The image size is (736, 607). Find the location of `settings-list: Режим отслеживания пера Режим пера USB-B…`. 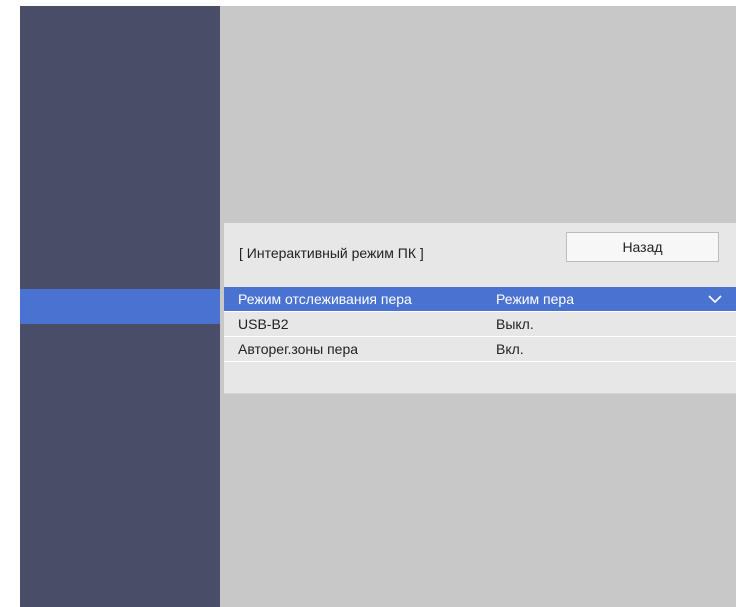

settings-list: Режим отслеживания пера Режим пера USB-B… is located at coordinates (480, 328).